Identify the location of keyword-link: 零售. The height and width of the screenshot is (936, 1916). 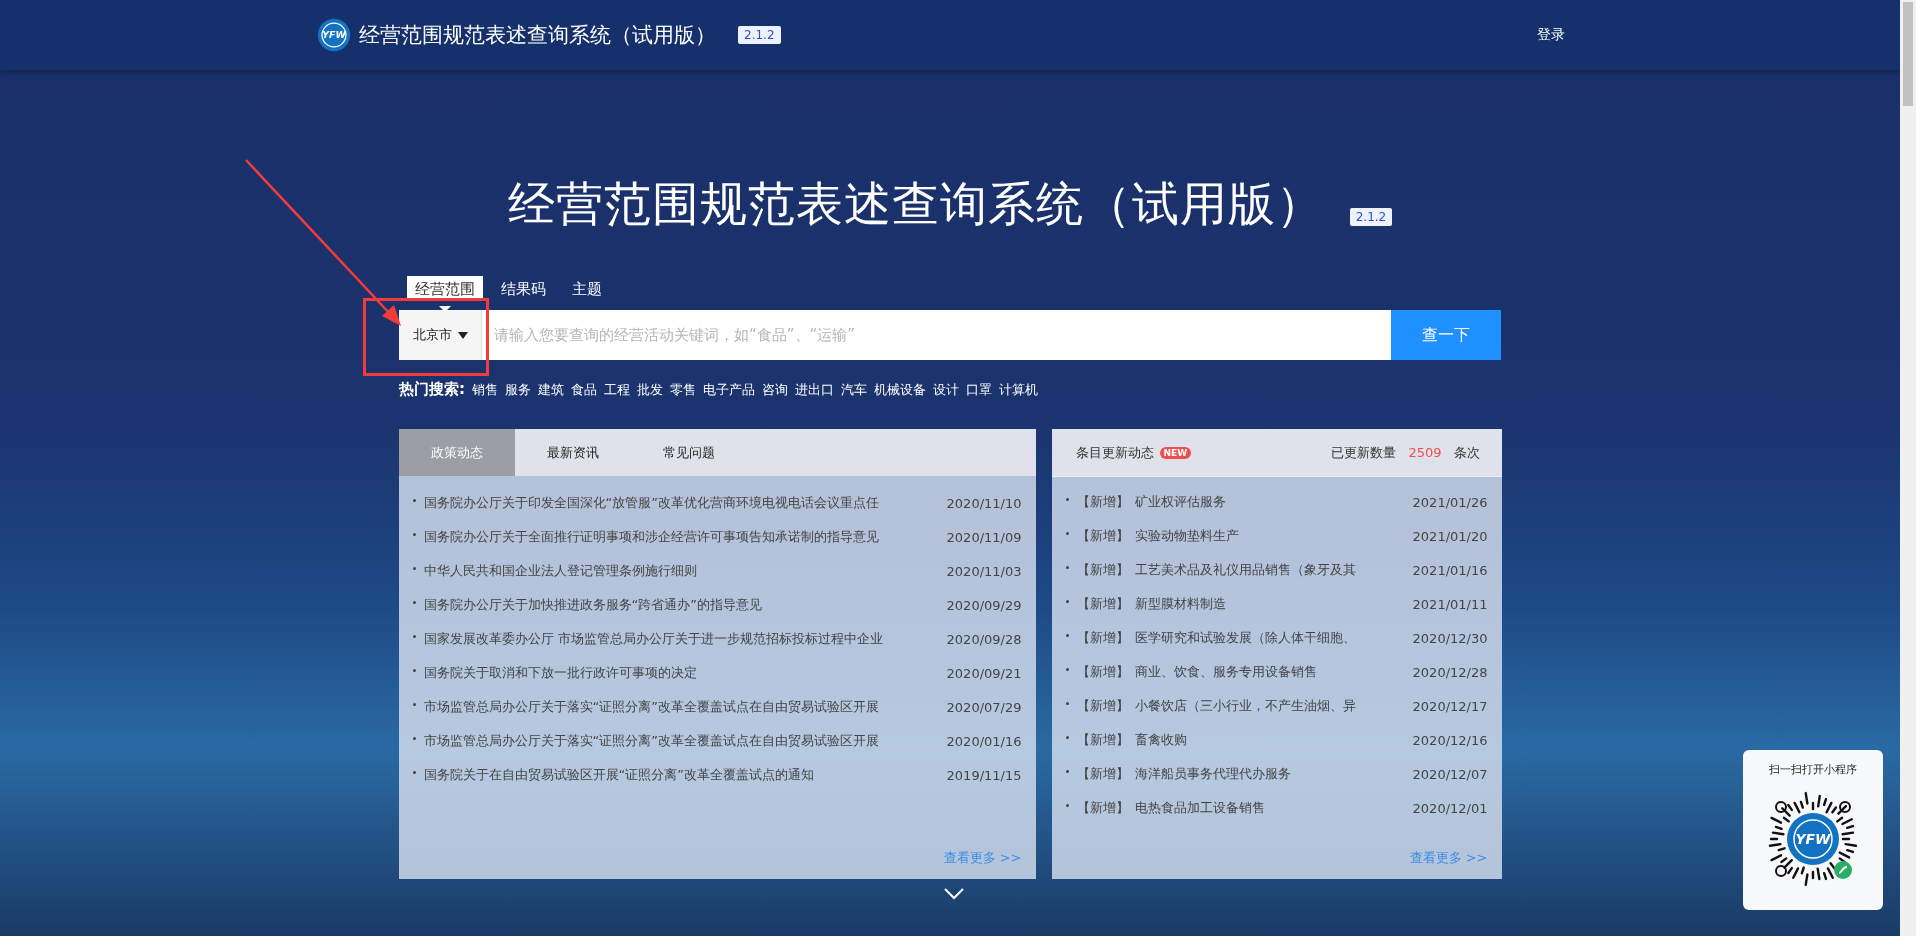
(683, 389).